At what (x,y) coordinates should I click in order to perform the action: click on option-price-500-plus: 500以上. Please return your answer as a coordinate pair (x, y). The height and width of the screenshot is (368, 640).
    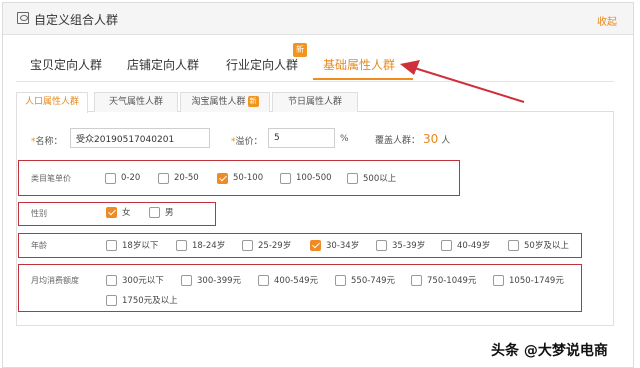
    Looking at the image, I should click on (371, 178).